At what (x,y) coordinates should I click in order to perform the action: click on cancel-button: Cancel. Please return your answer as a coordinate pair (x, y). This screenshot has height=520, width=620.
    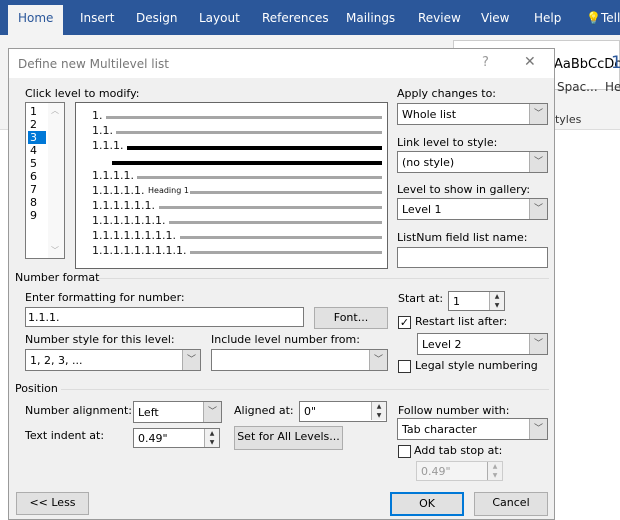
    Looking at the image, I should click on (511, 504).